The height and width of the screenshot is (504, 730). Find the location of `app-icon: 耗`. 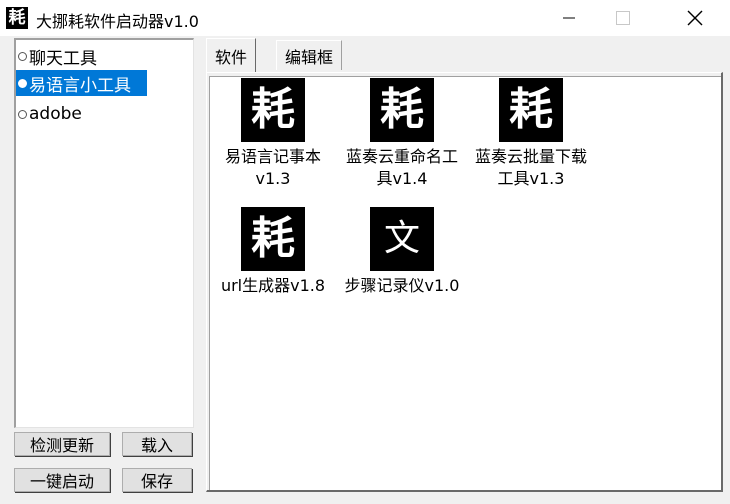

app-icon: 耗 is located at coordinates (17, 18).